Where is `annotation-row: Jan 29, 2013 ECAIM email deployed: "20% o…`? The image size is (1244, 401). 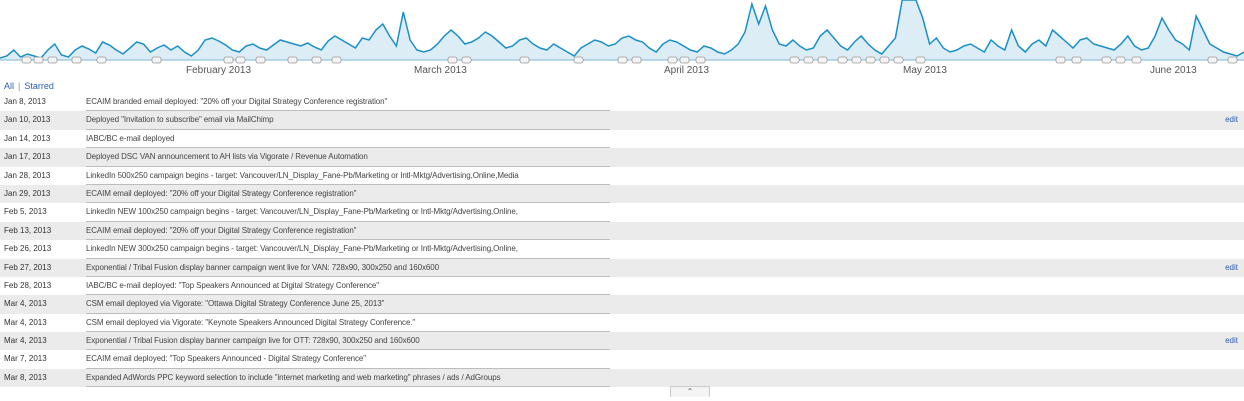 annotation-row: Jan 29, 2013 ECAIM email deployed: "20% o… is located at coordinates (622, 194).